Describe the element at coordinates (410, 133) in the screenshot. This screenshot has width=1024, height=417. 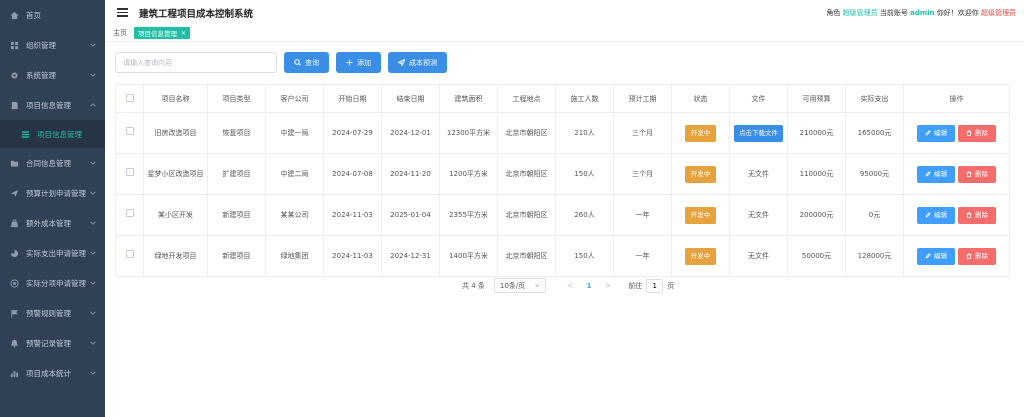
I see `cell-end: 2024-12-01` at that location.